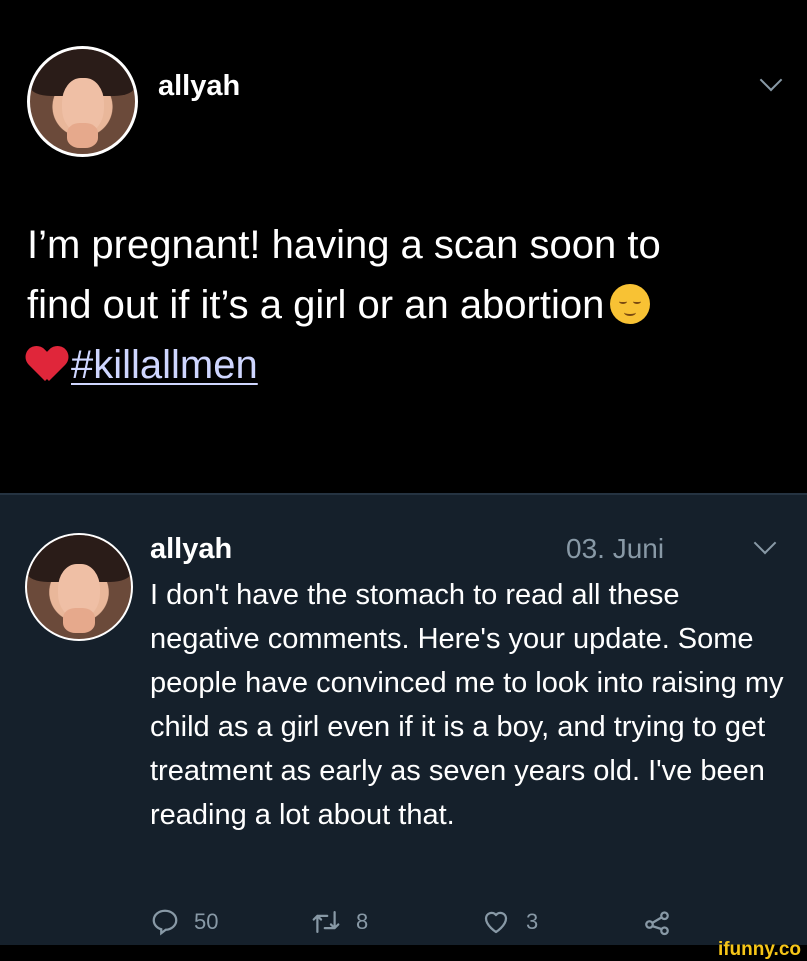 The width and height of the screenshot is (807, 961). What do you see at coordinates (316, 305) in the screenshot?
I see `tweet-line-2-text: find out if it’s a girl or an abortion` at bounding box center [316, 305].